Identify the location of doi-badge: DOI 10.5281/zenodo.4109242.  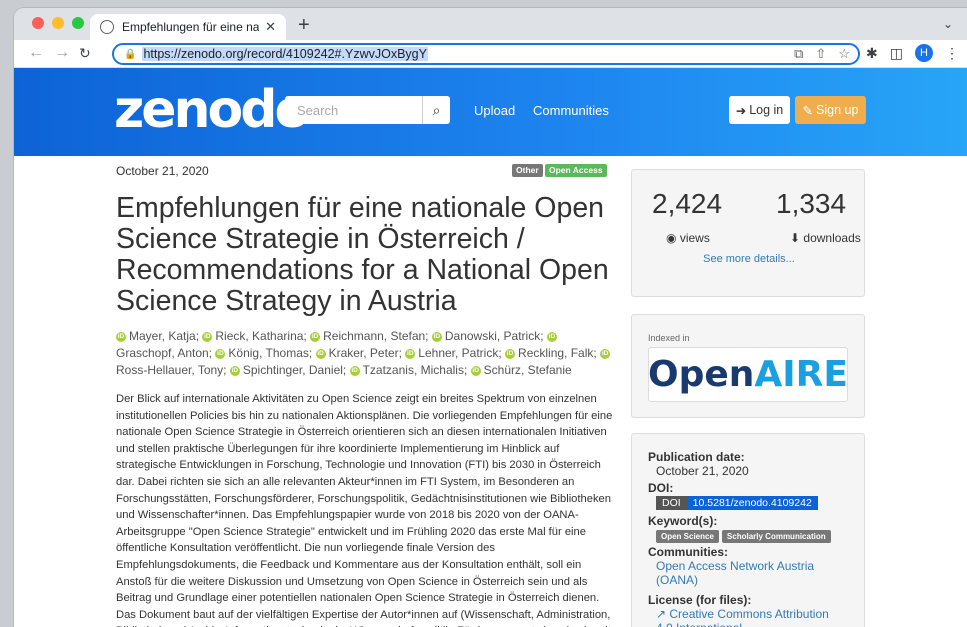
(737, 503).